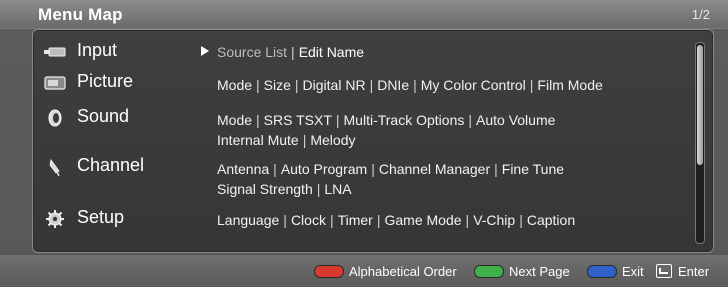 The image size is (728, 287). What do you see at coordinates (539, 271) in the screenshot?
I see `next-page-label: Next Page` at bounding box center [539, 271].